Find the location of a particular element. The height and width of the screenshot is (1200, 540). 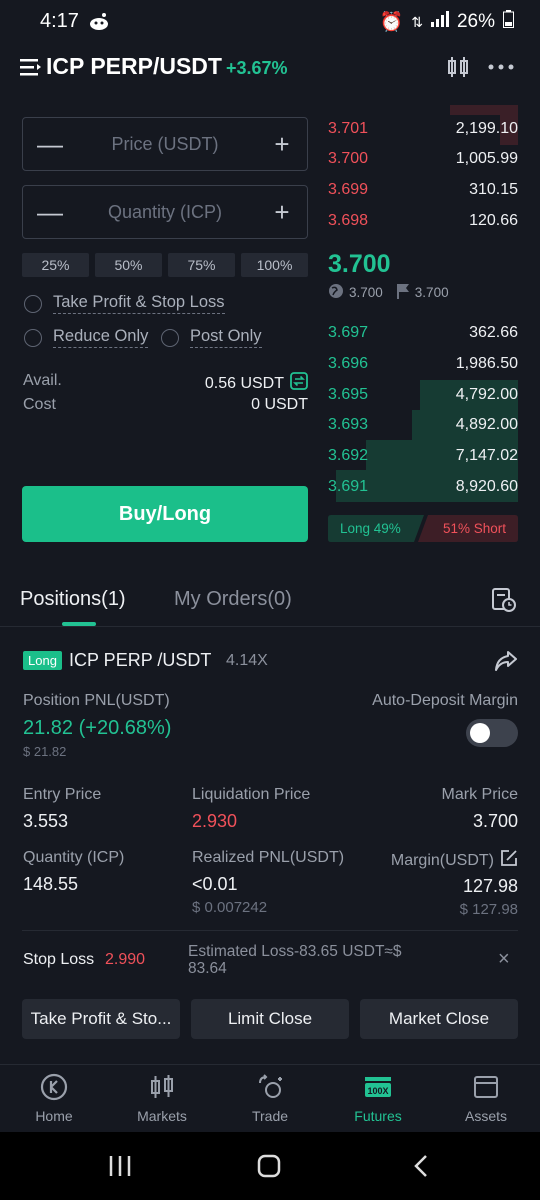

ask-price: 3.698 is located at coordinates (348, 220).